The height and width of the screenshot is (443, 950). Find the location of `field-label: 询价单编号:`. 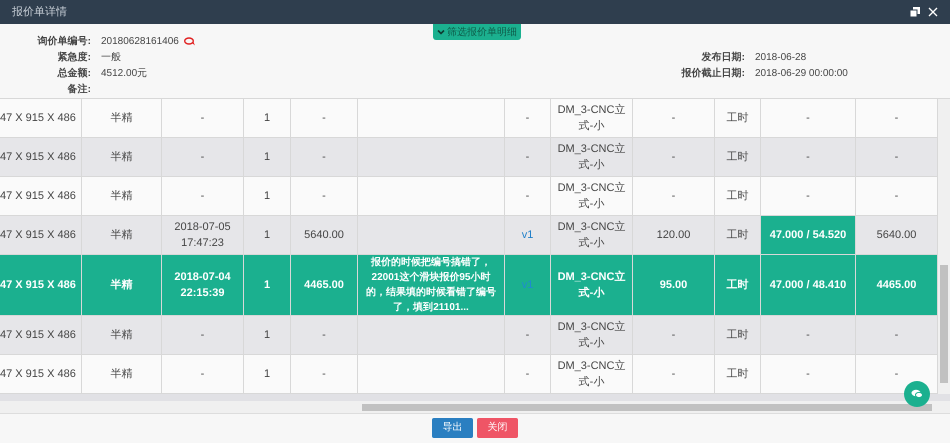

field-label: 询价单编号: is located at coordinates (63, 41).